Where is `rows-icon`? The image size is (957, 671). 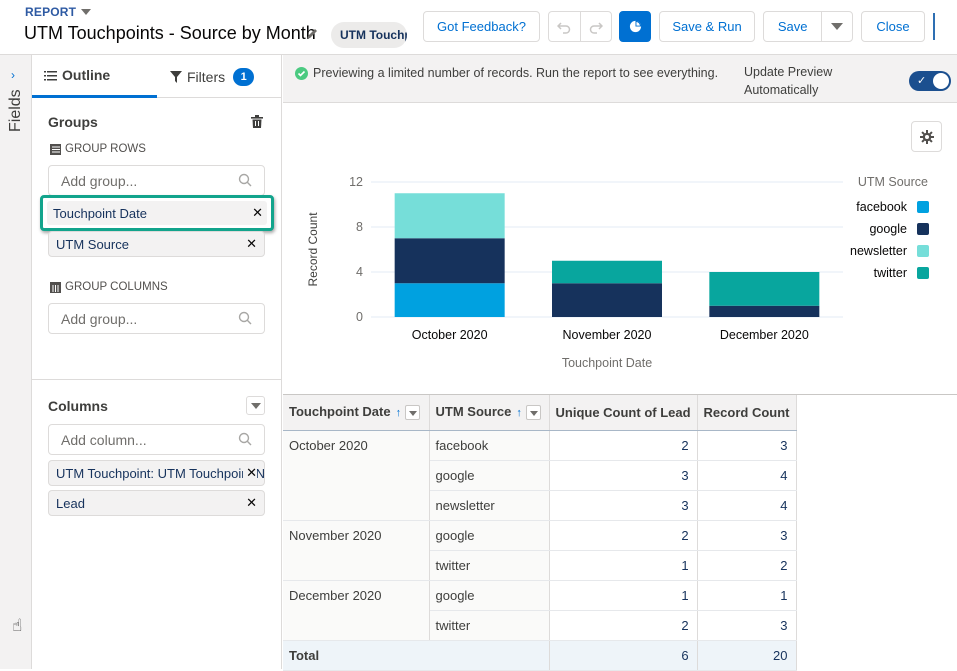
rows-icon is located at coordinates (55, 149).